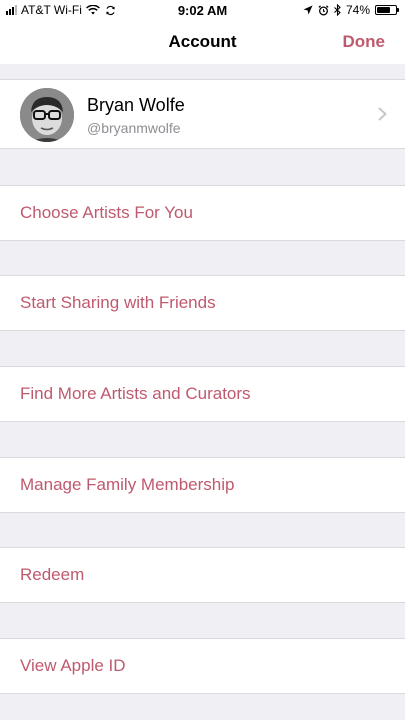 Image resolution: width=405 pixels, height=720 pixels. Describe the element at coordinates (202, 10) in the screenshot. I see `status-bar: AT&T Wi-Fi 9:02 AM 74%` at that location.